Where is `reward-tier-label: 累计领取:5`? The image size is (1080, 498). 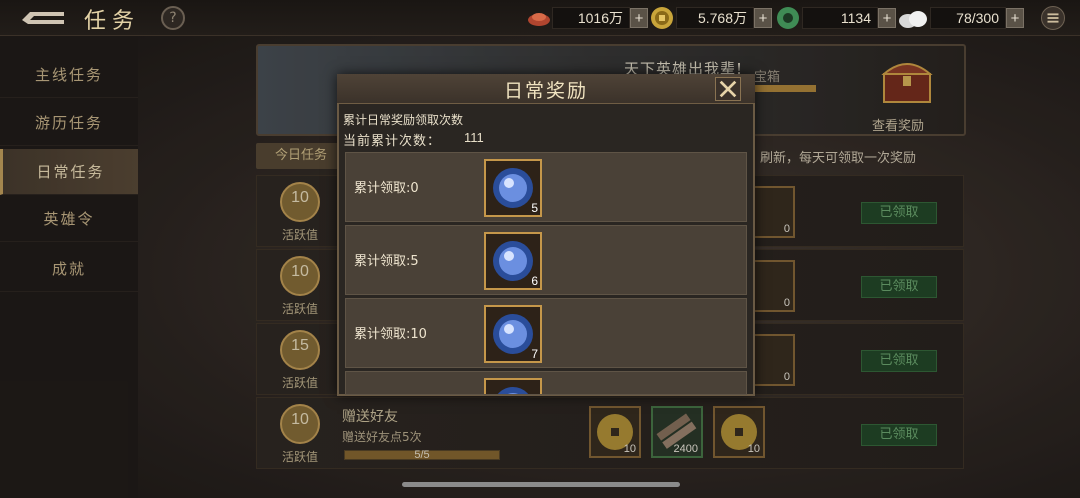 reward-tier-label: 累计领取:5 is located at coordinates (386, 261).